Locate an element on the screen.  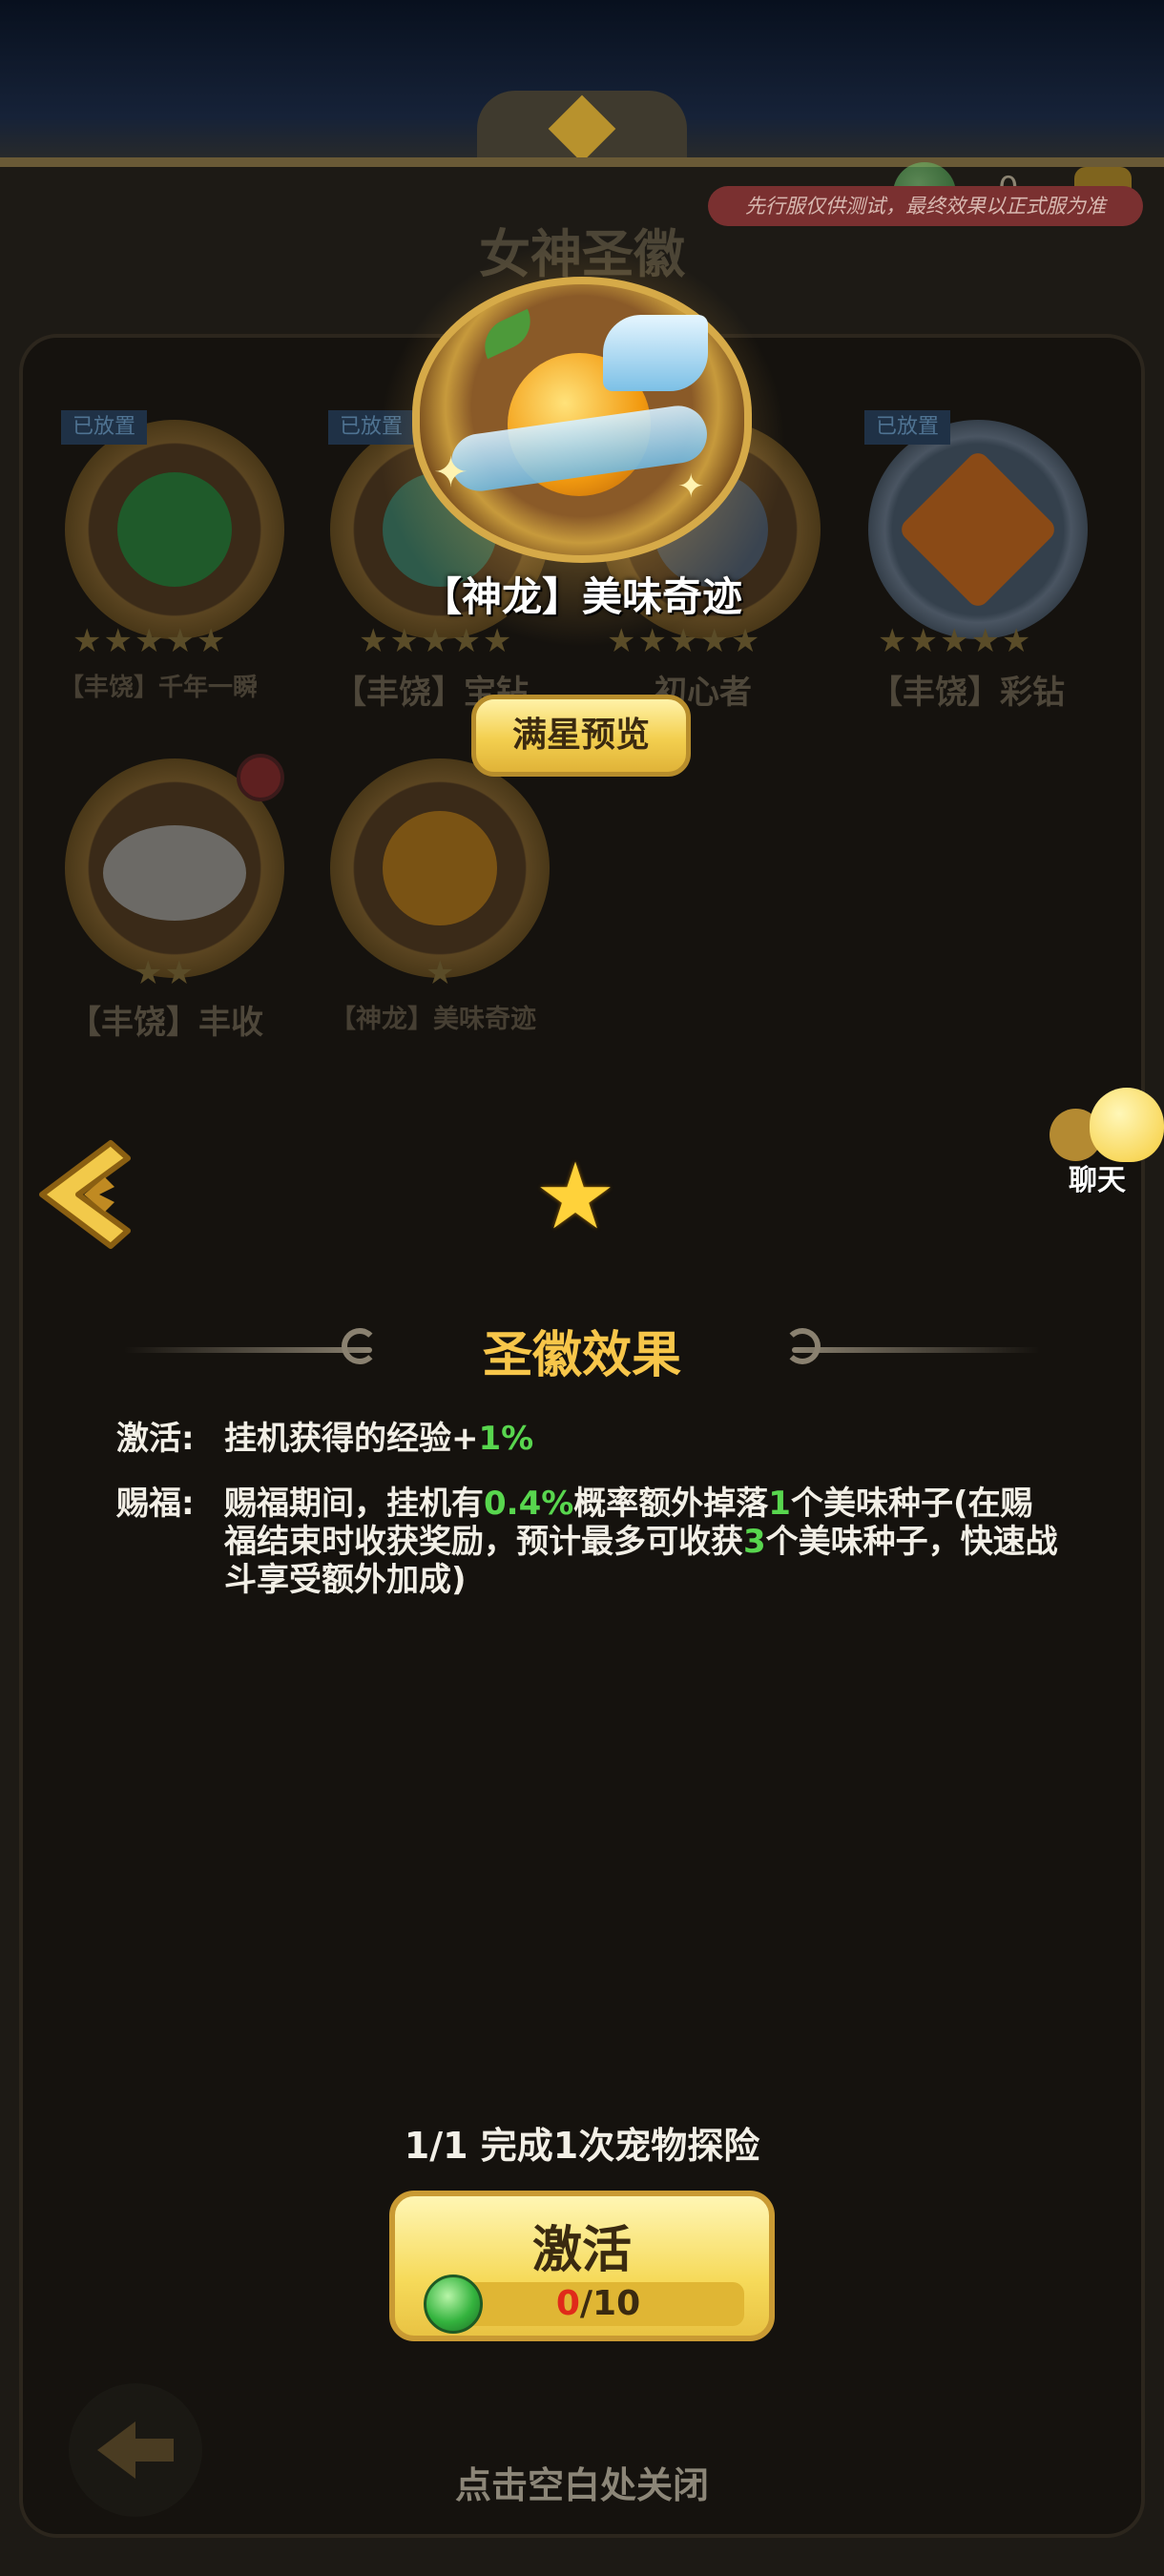
header-emblem is located at coordinates (582, 129).